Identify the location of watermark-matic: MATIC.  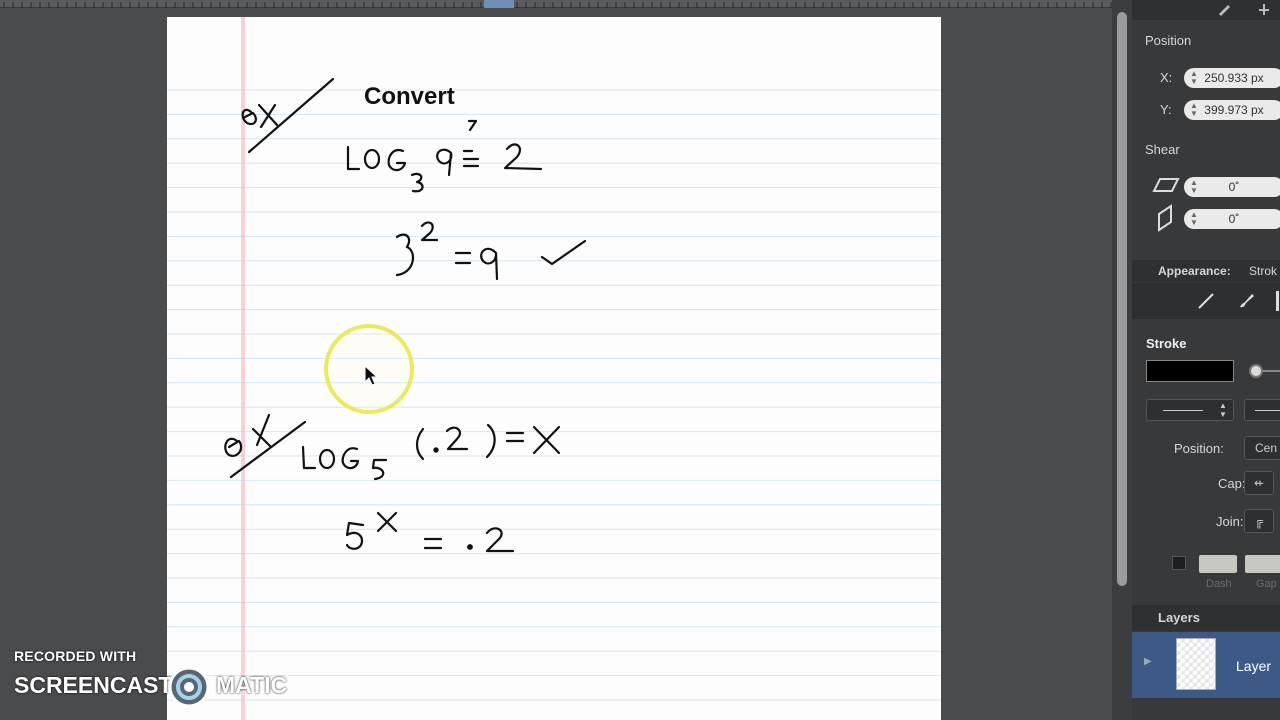
(252, 685).